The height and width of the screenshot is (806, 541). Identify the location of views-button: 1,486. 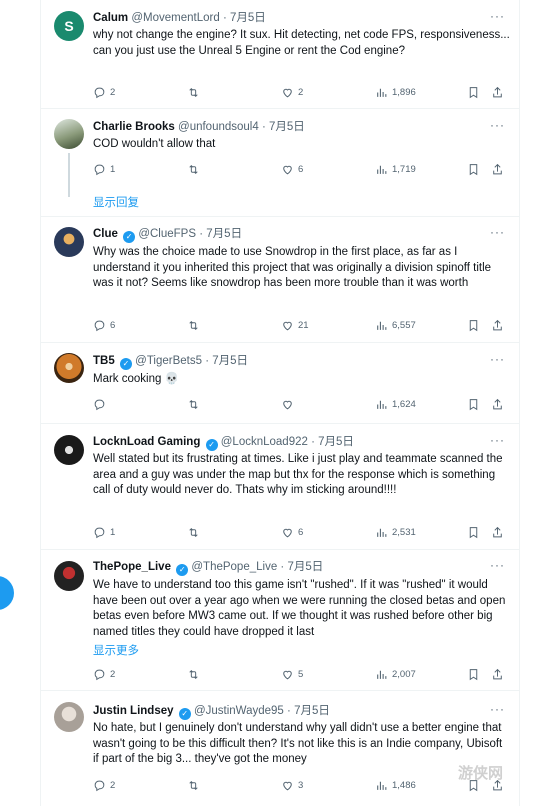
(395, 785).